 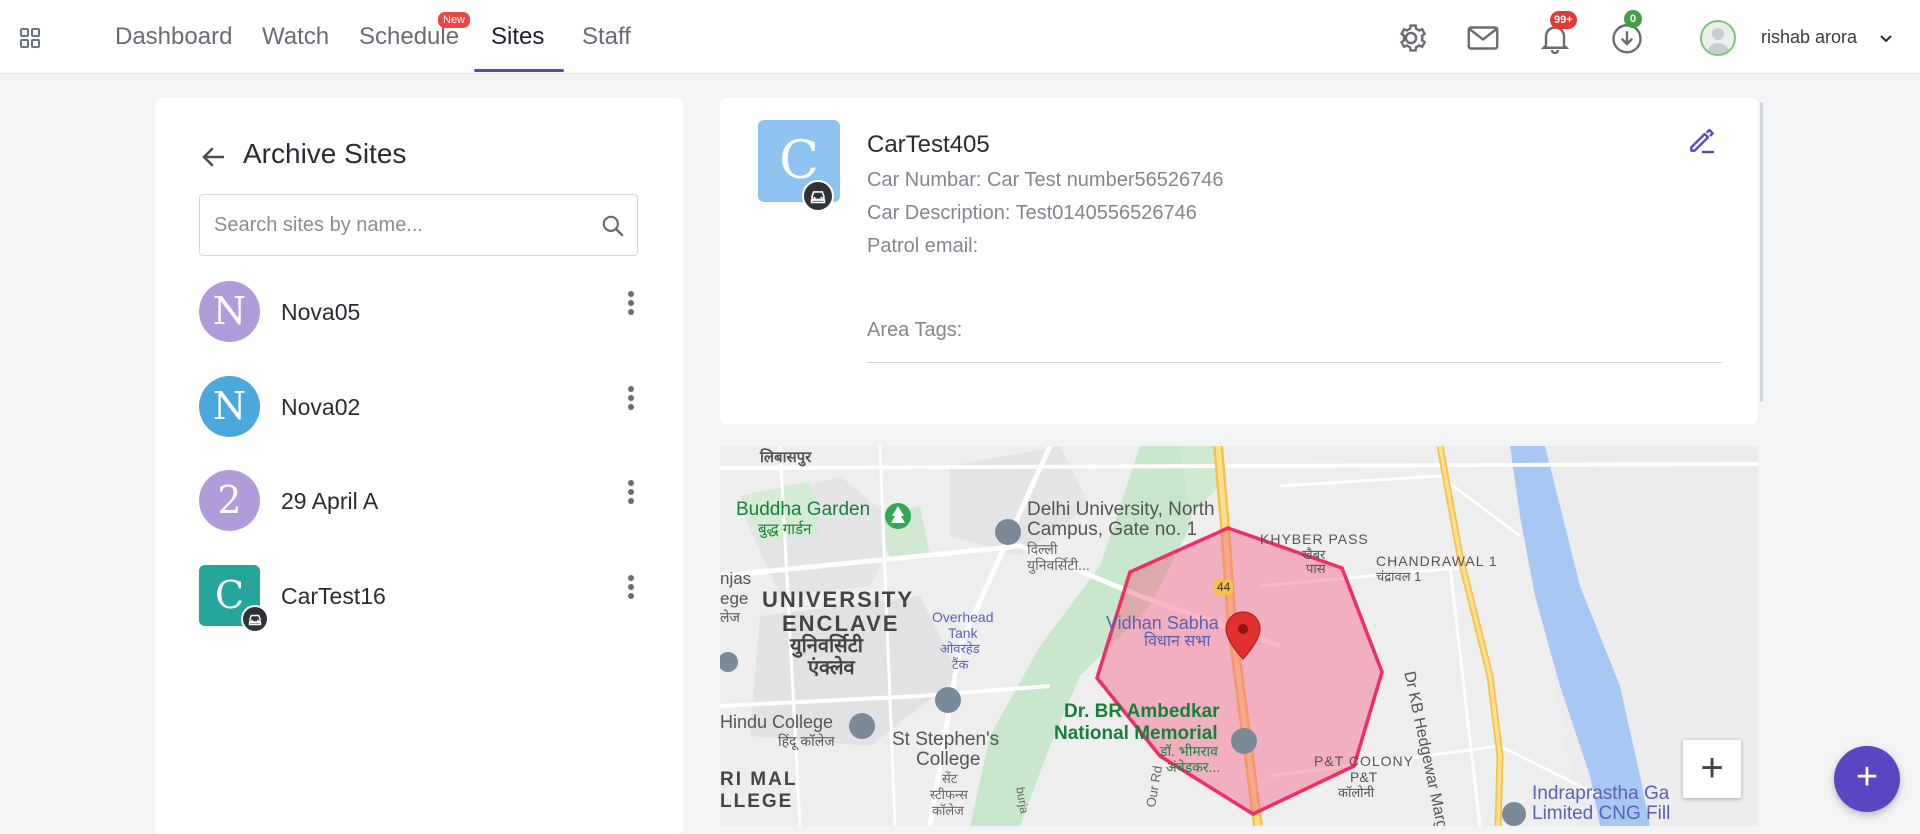 What do you see at coordinates (1162, 623) in the screenshot?
I see `map-label: Vidhan Sabha` at bounding box center [1162, 623].